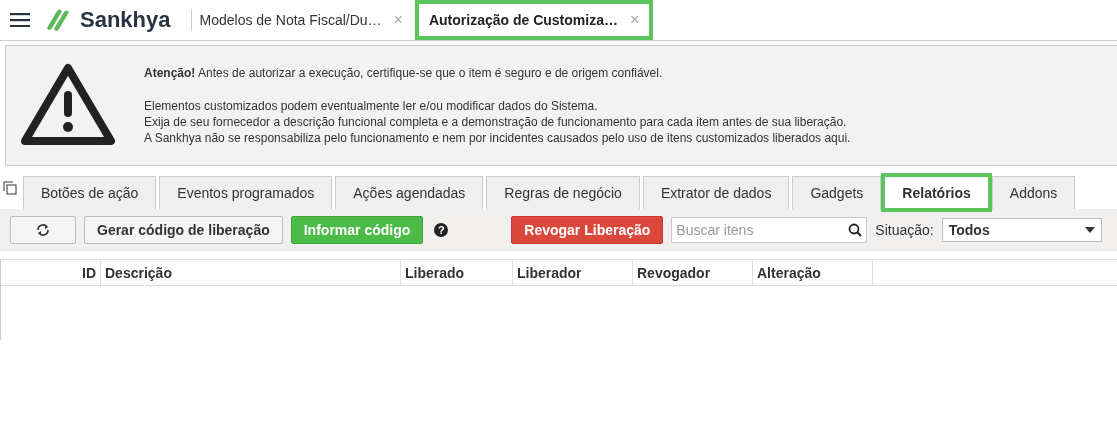 The height and width of the screenshot is (428, 1117). I want to click on tab: Addons, so click(1033, 192).